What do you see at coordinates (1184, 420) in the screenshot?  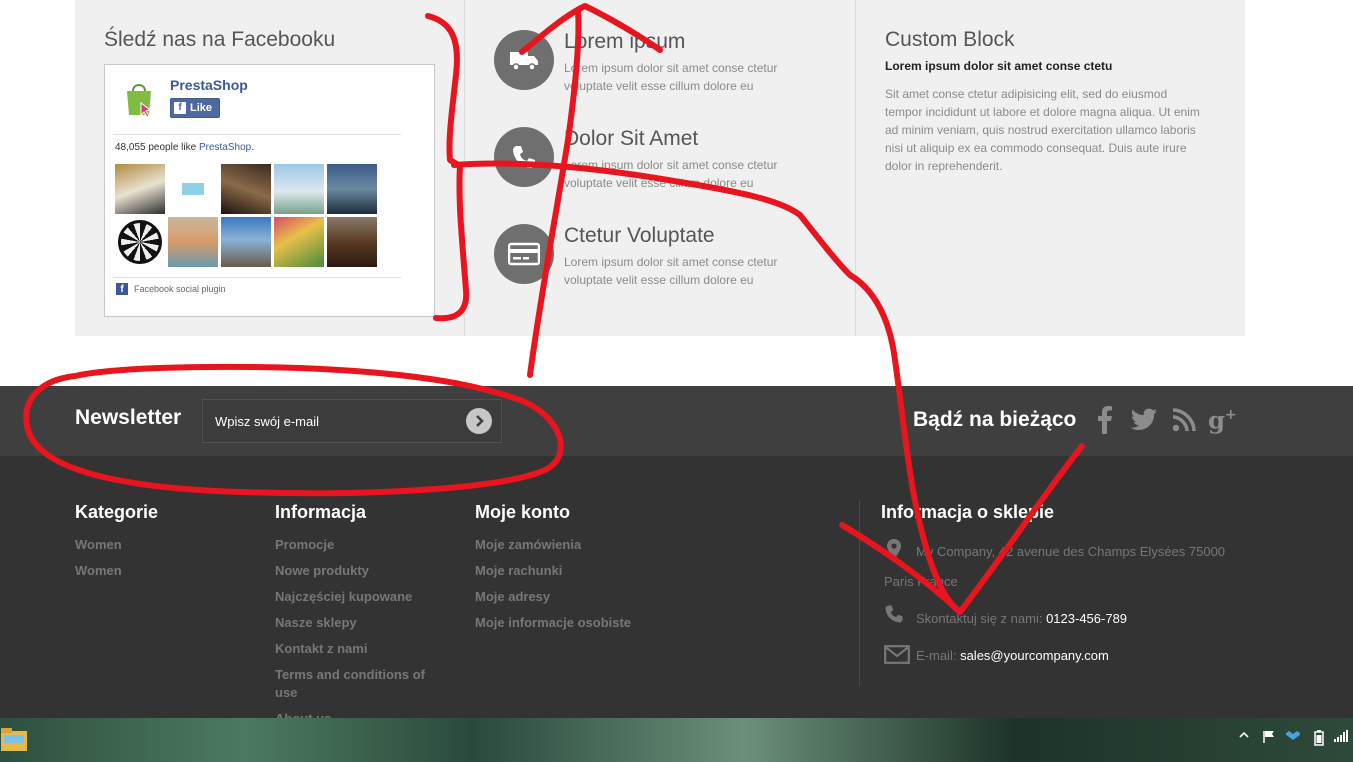 I see `rss-icon` at bounding box center [1184, 420].